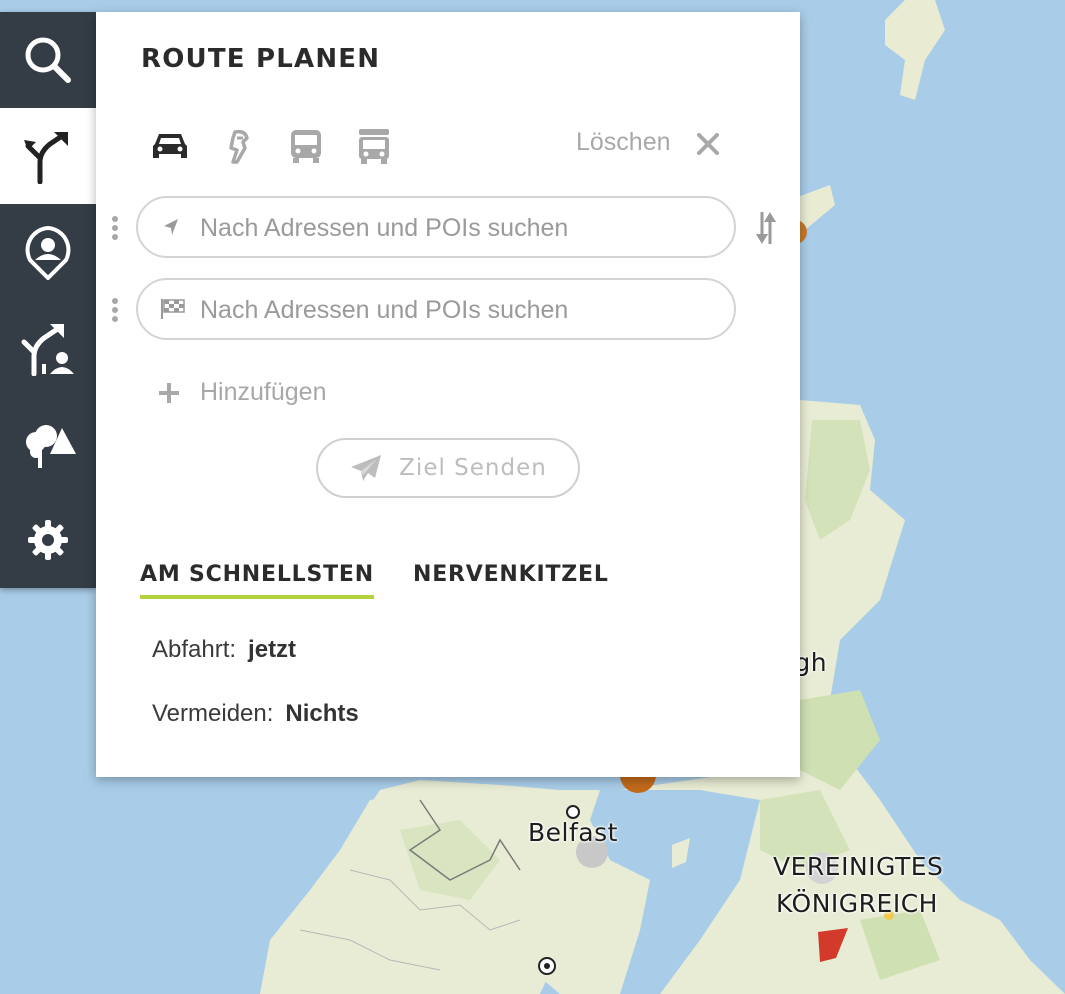 The width and height of the screenshot is (1065, 994). Describe the element at coordinates (511, 578) in the screenshot. I see `tab-thrill: NERVENKITZEL` at that location.